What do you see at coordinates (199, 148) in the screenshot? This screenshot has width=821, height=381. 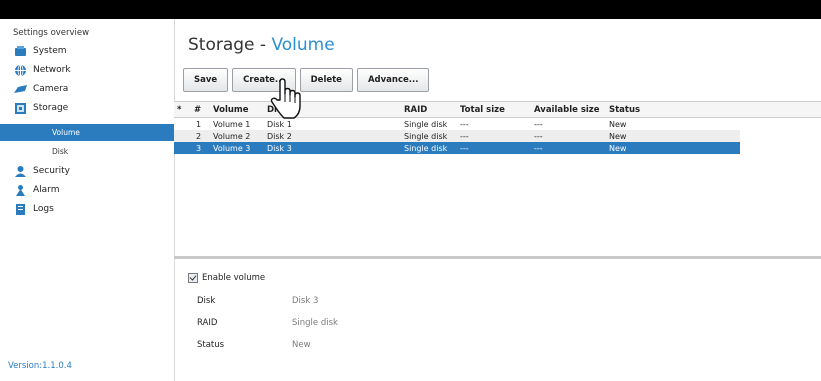 I see `row-num: 3` at bounding box center [199, 148].